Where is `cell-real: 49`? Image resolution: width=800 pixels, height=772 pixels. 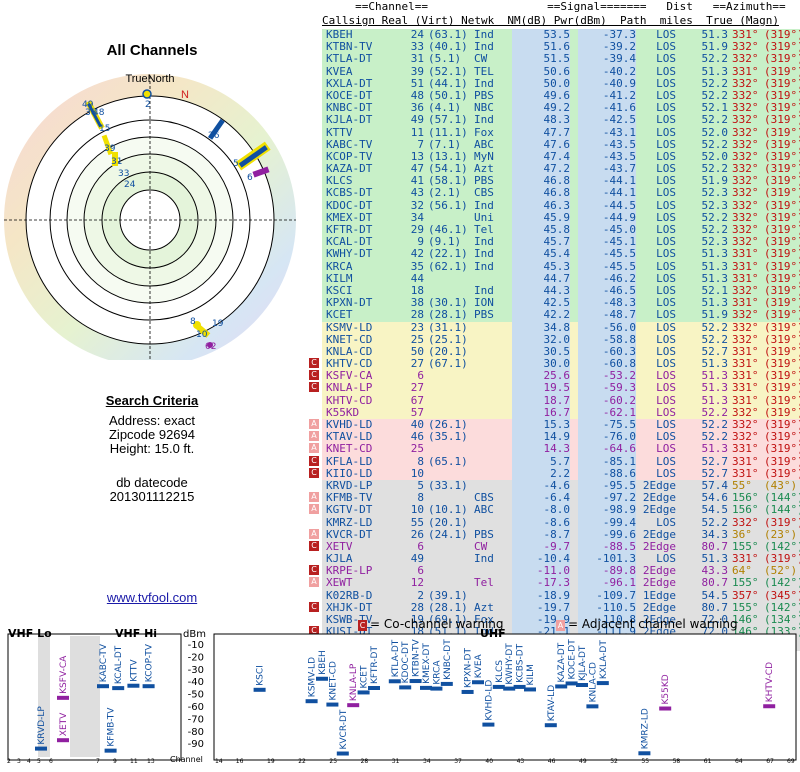 cell-real: 49 is located at coordinates (417, 120).